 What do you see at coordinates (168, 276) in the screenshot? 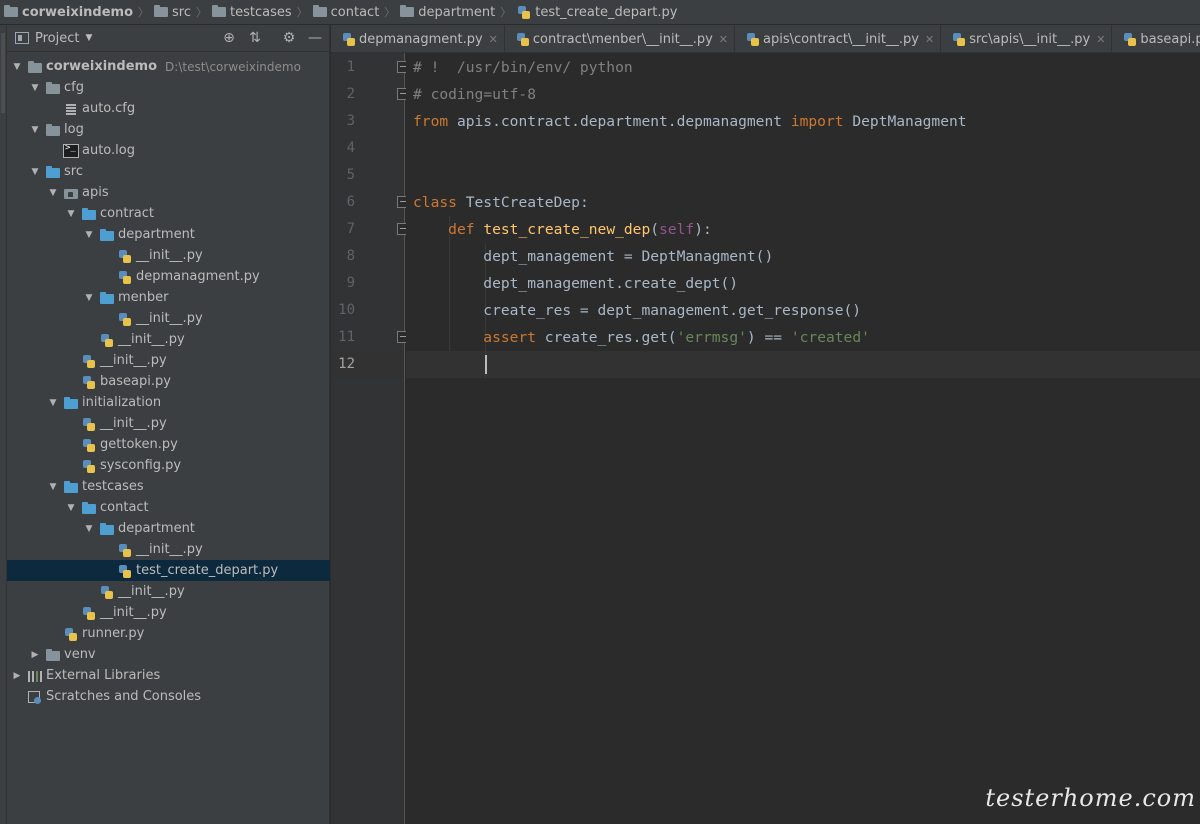
I see `tree-item: depmanagment.py` at bounding box center [168, 276].